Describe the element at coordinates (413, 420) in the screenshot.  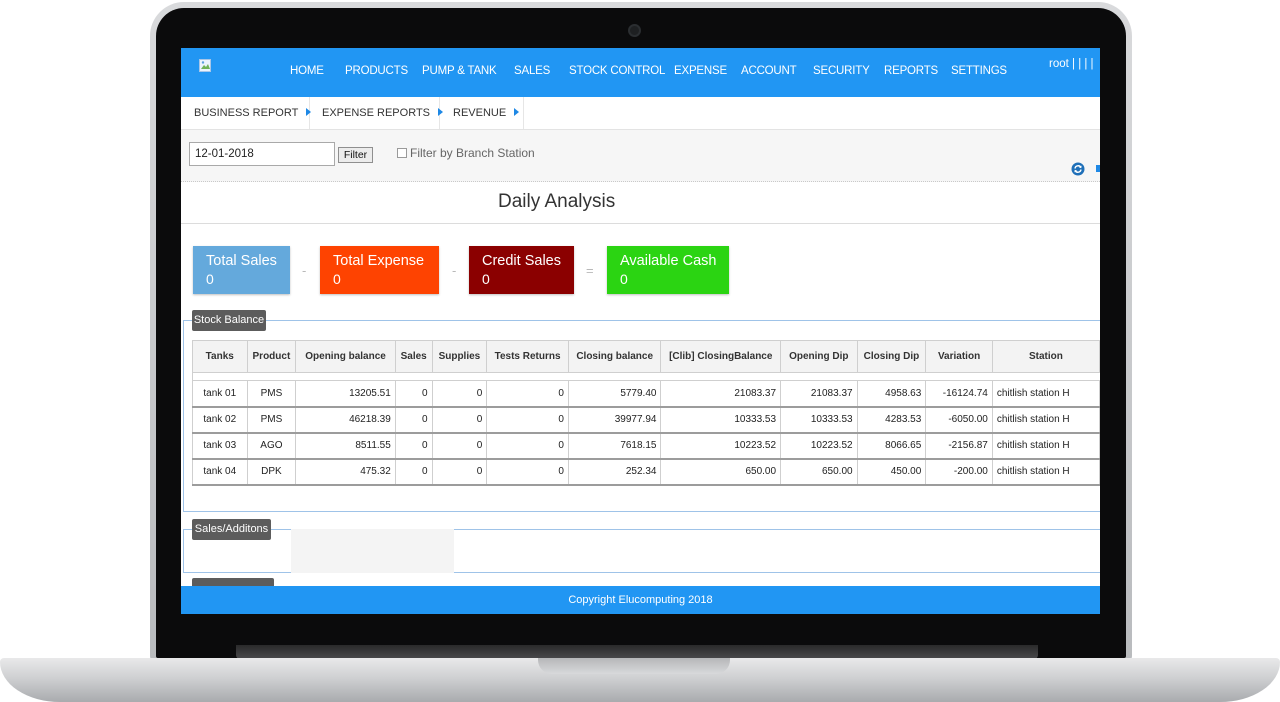
I see `cell-sales: 0` at that location.